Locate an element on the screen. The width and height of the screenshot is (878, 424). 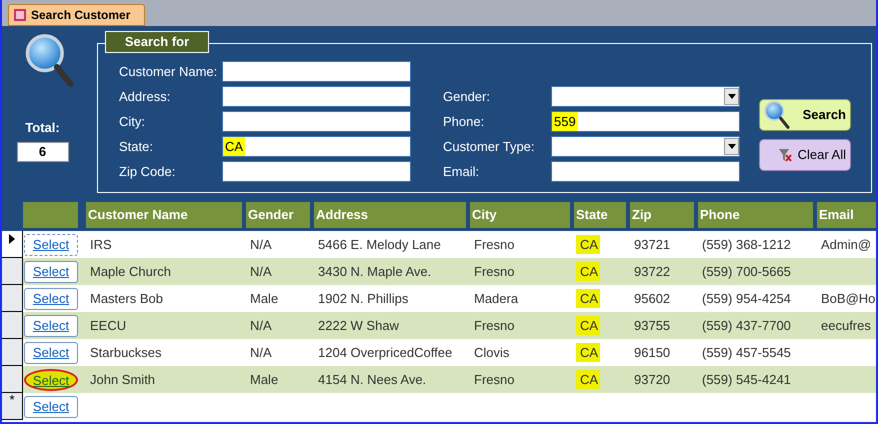
column-header: Zip is located at coordinates (662, 215).